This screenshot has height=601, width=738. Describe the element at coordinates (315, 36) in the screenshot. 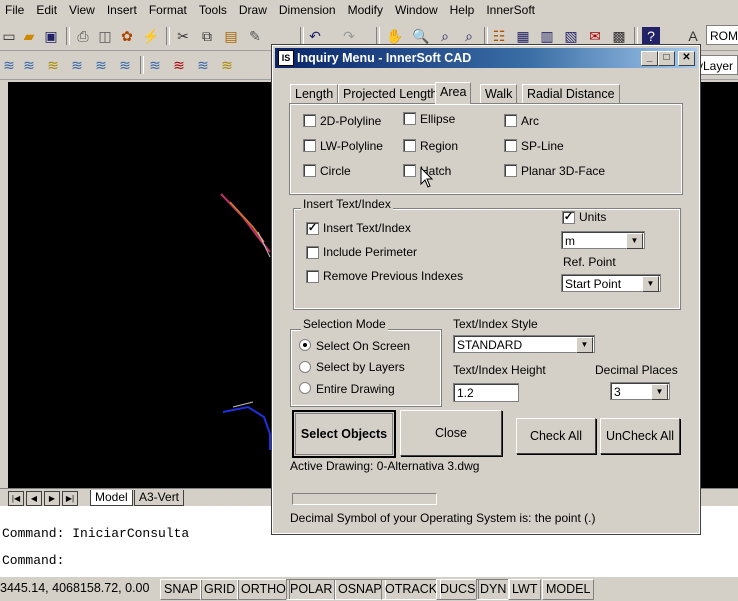

I see `undo-icon: ↶` at that location.